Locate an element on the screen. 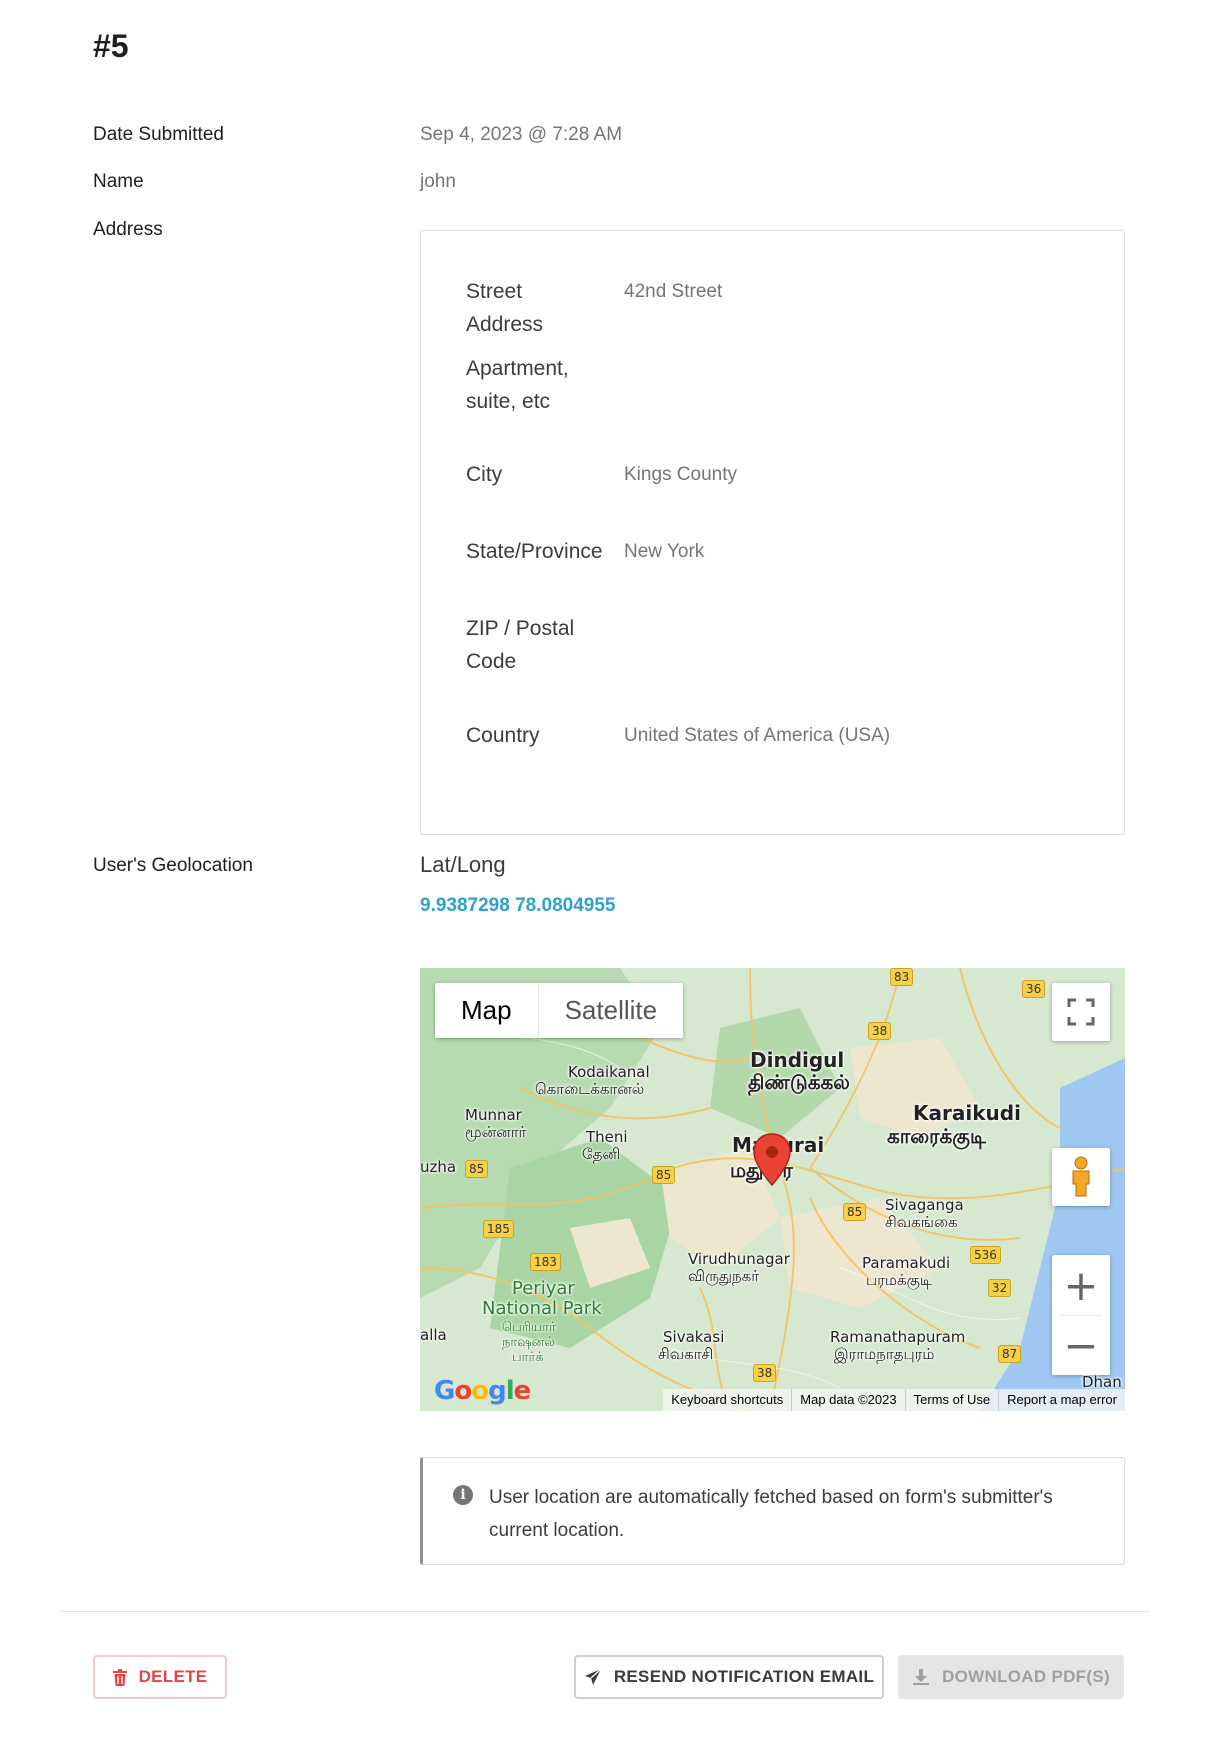  highway-shield: 36 is located at coordinates (1034, 989).